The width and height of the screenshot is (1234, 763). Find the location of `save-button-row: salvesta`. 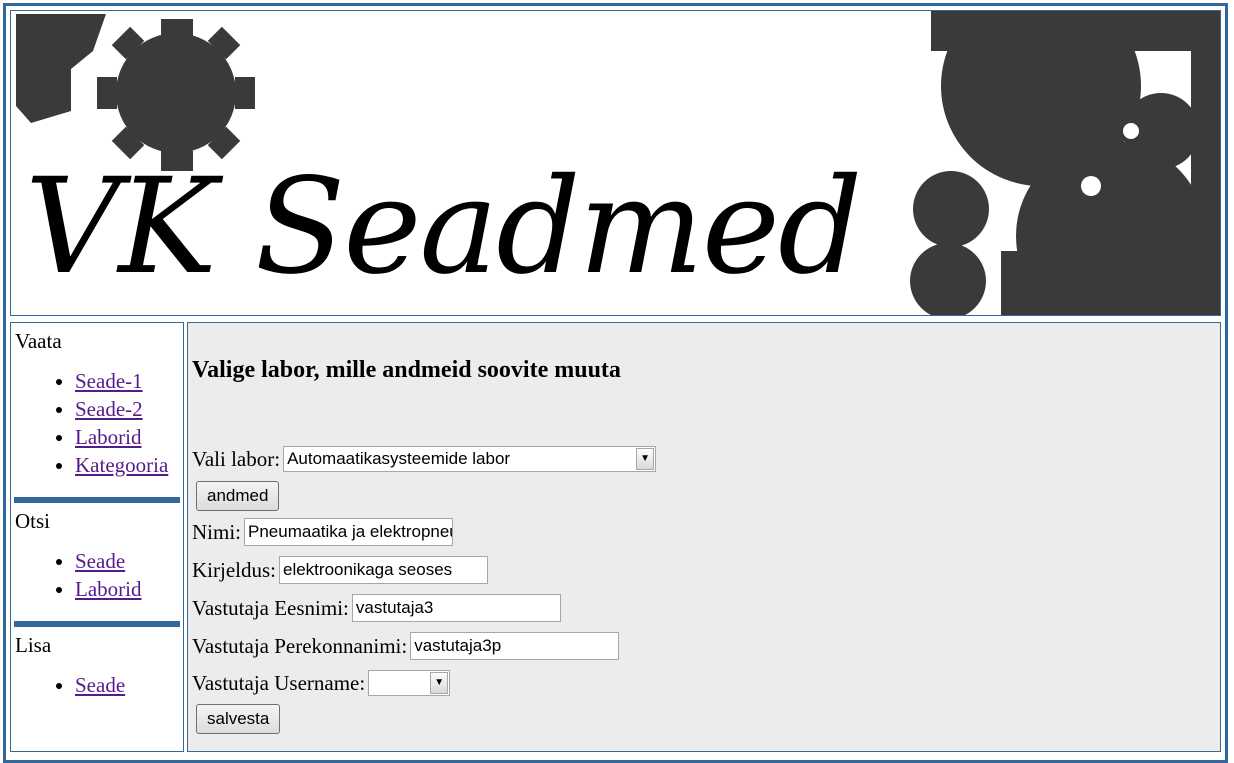

save-button-row: salvesta is located at coordinates (236, 719).